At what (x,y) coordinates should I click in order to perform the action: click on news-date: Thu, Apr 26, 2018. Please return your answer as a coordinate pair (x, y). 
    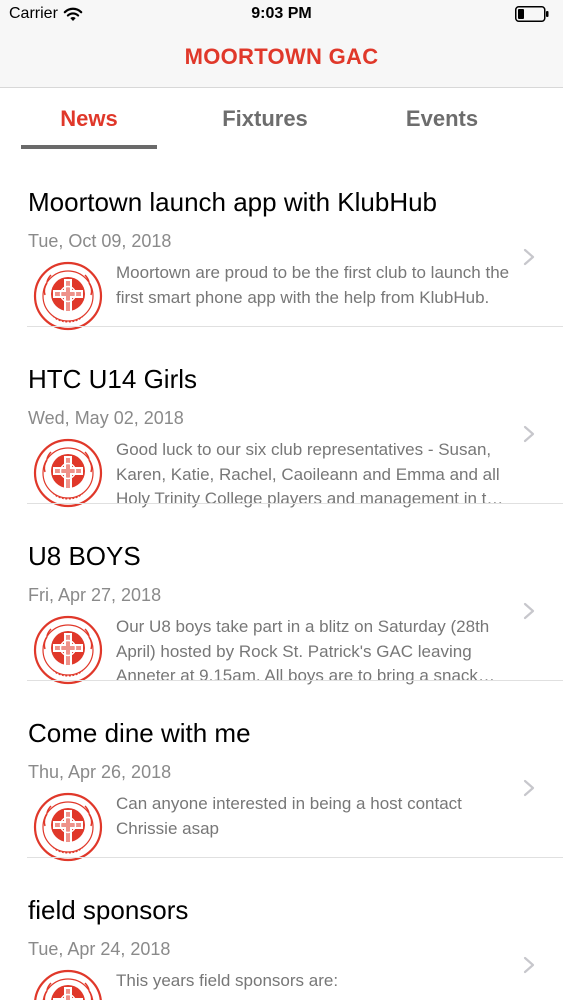
    Looking at the image, I should click on (100, 772).